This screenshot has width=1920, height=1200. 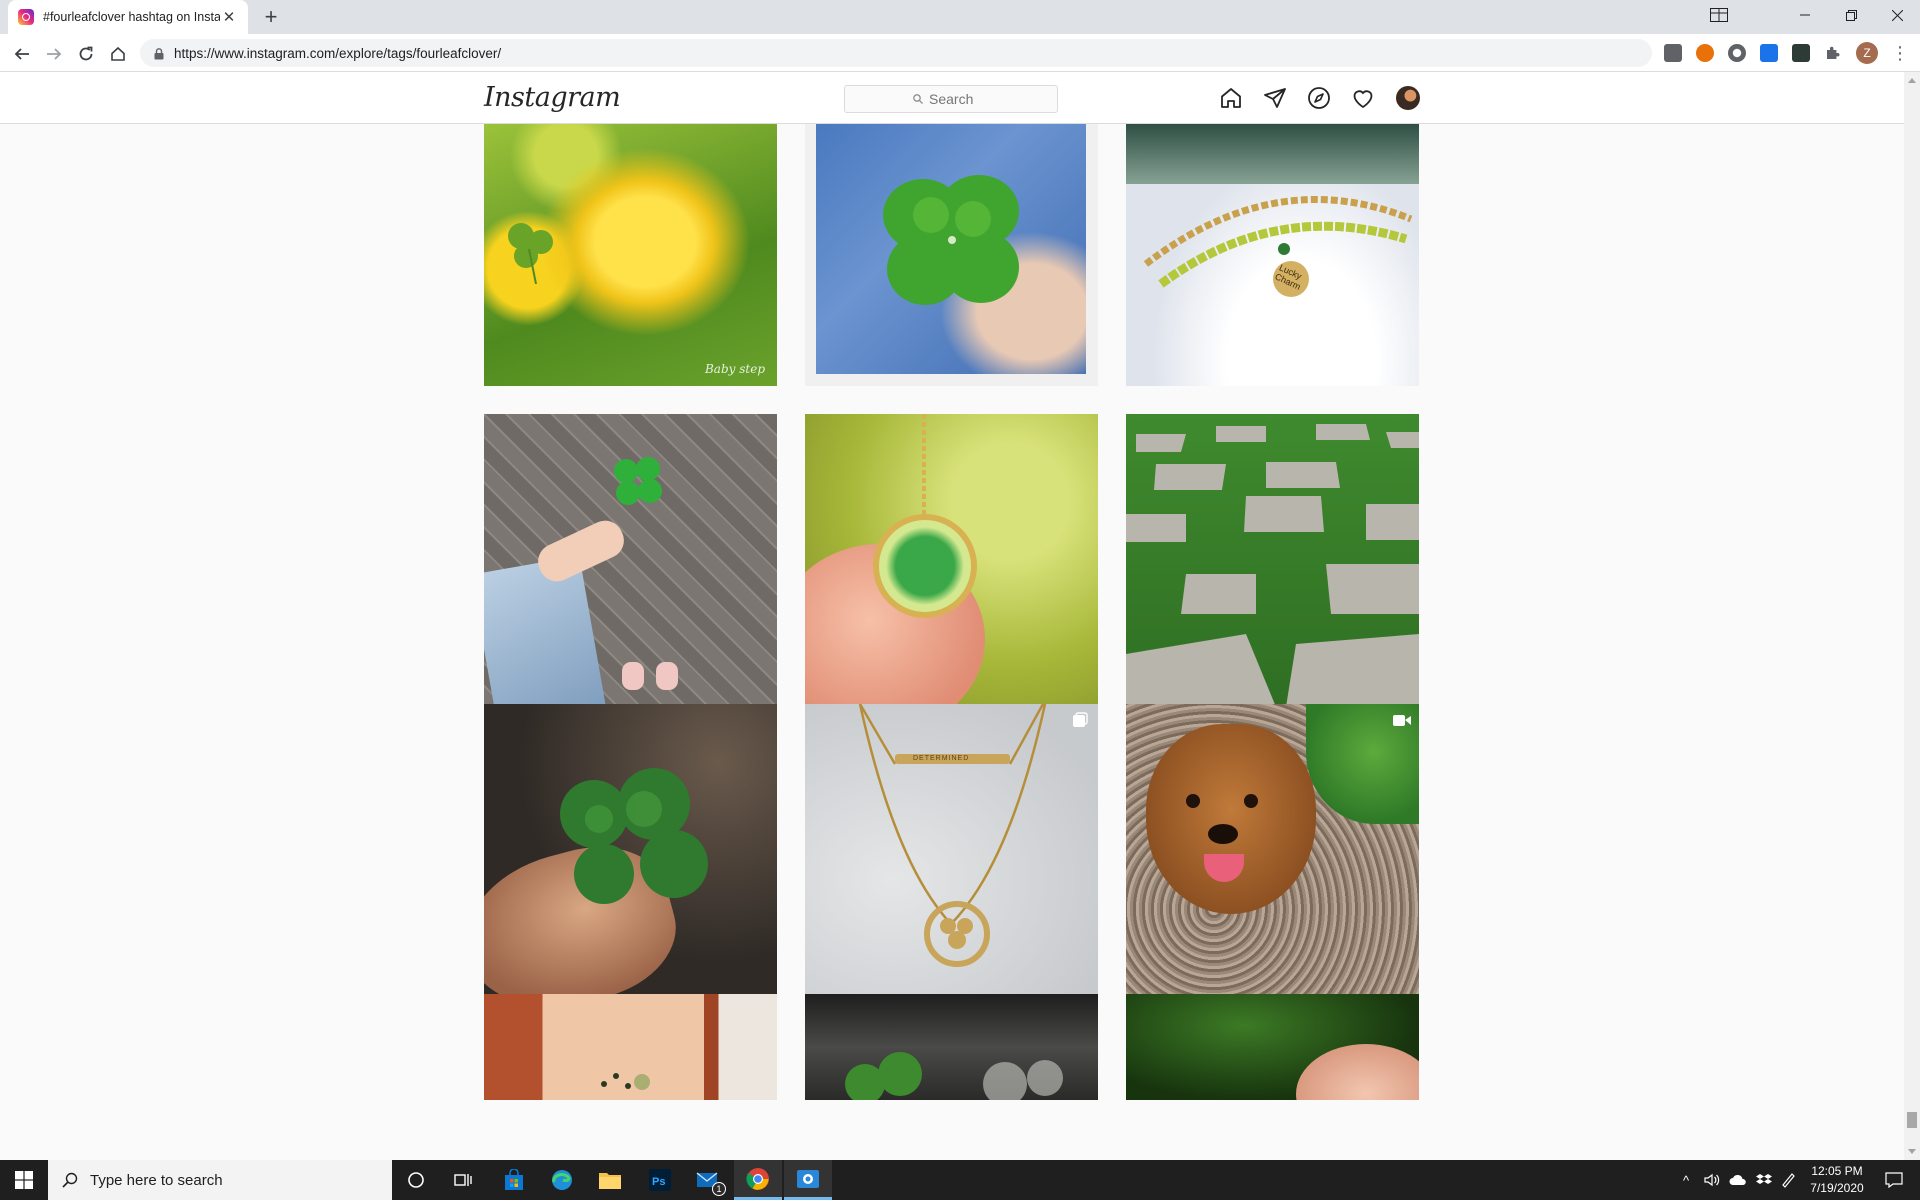 I want to click on extensions-puzzle-icon, so click(x=1833, y=53).